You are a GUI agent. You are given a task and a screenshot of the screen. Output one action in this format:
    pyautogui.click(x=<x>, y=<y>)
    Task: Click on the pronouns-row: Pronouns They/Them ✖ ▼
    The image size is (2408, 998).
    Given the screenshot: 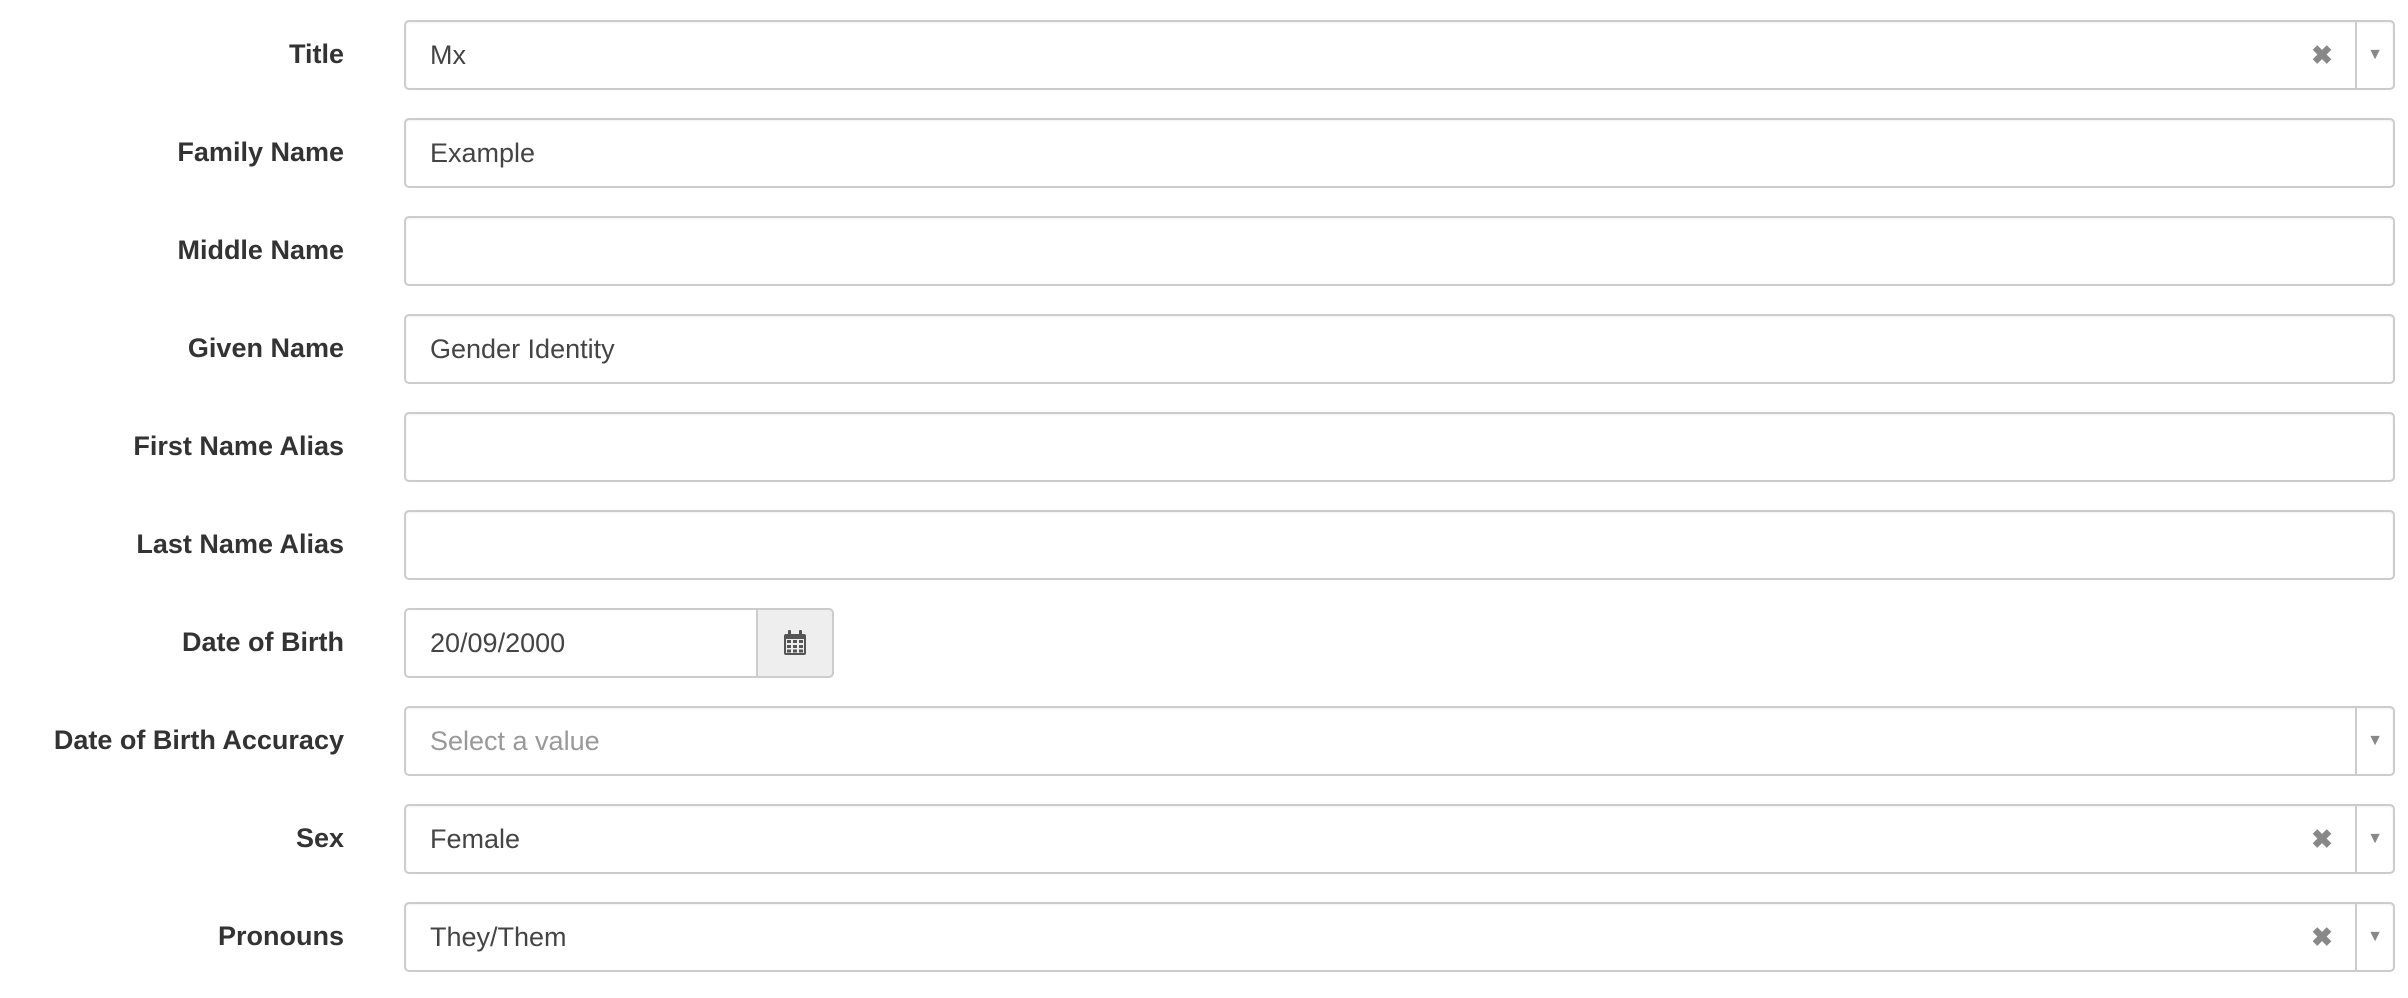 What is the action you would take?
    pyautogui.click(x=1204, y=937)
    